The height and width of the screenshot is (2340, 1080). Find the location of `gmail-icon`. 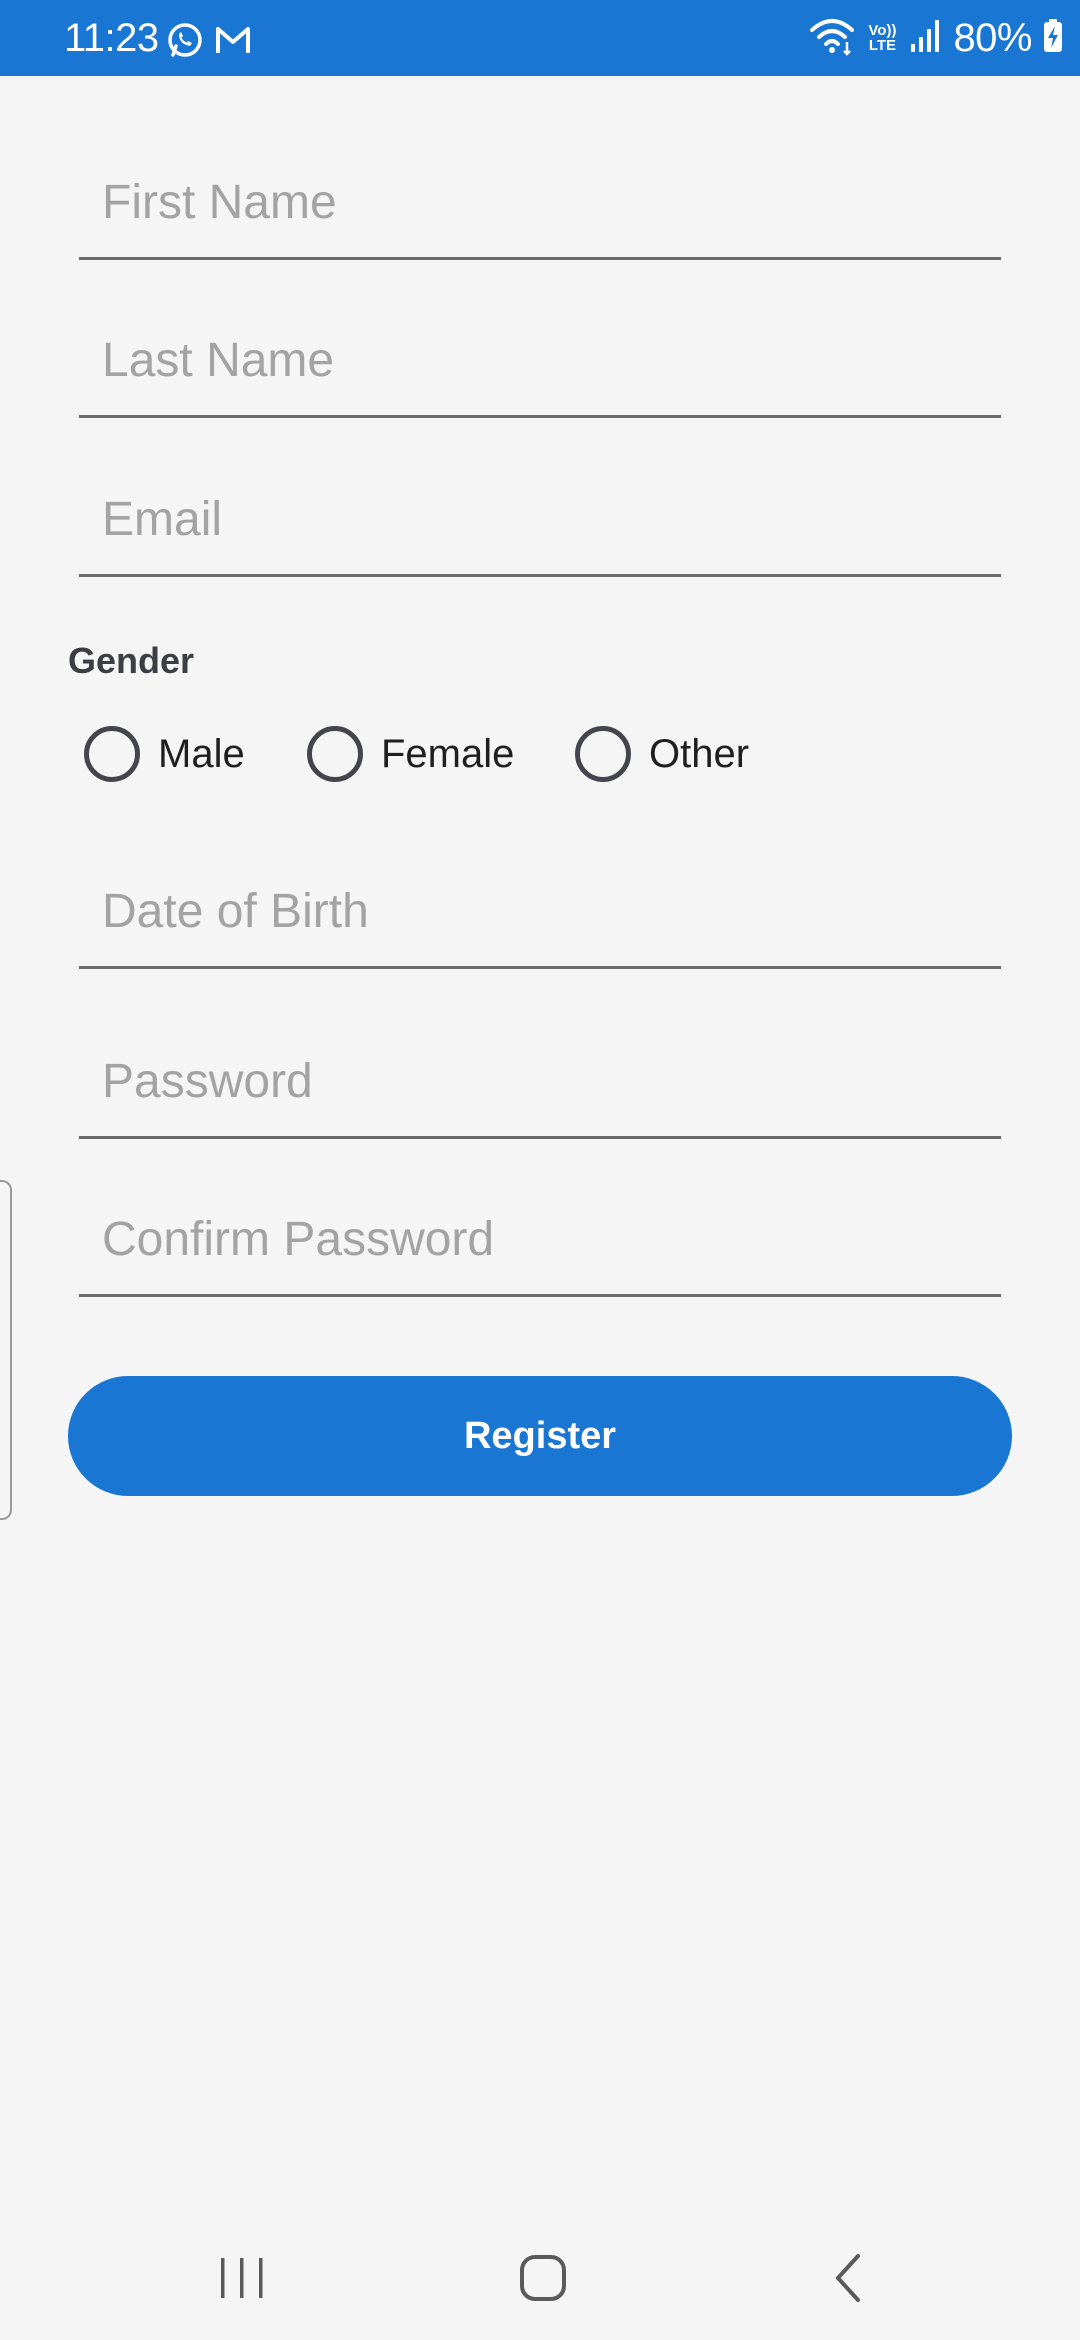

gmail-icon is located at coordinates (233, 42).